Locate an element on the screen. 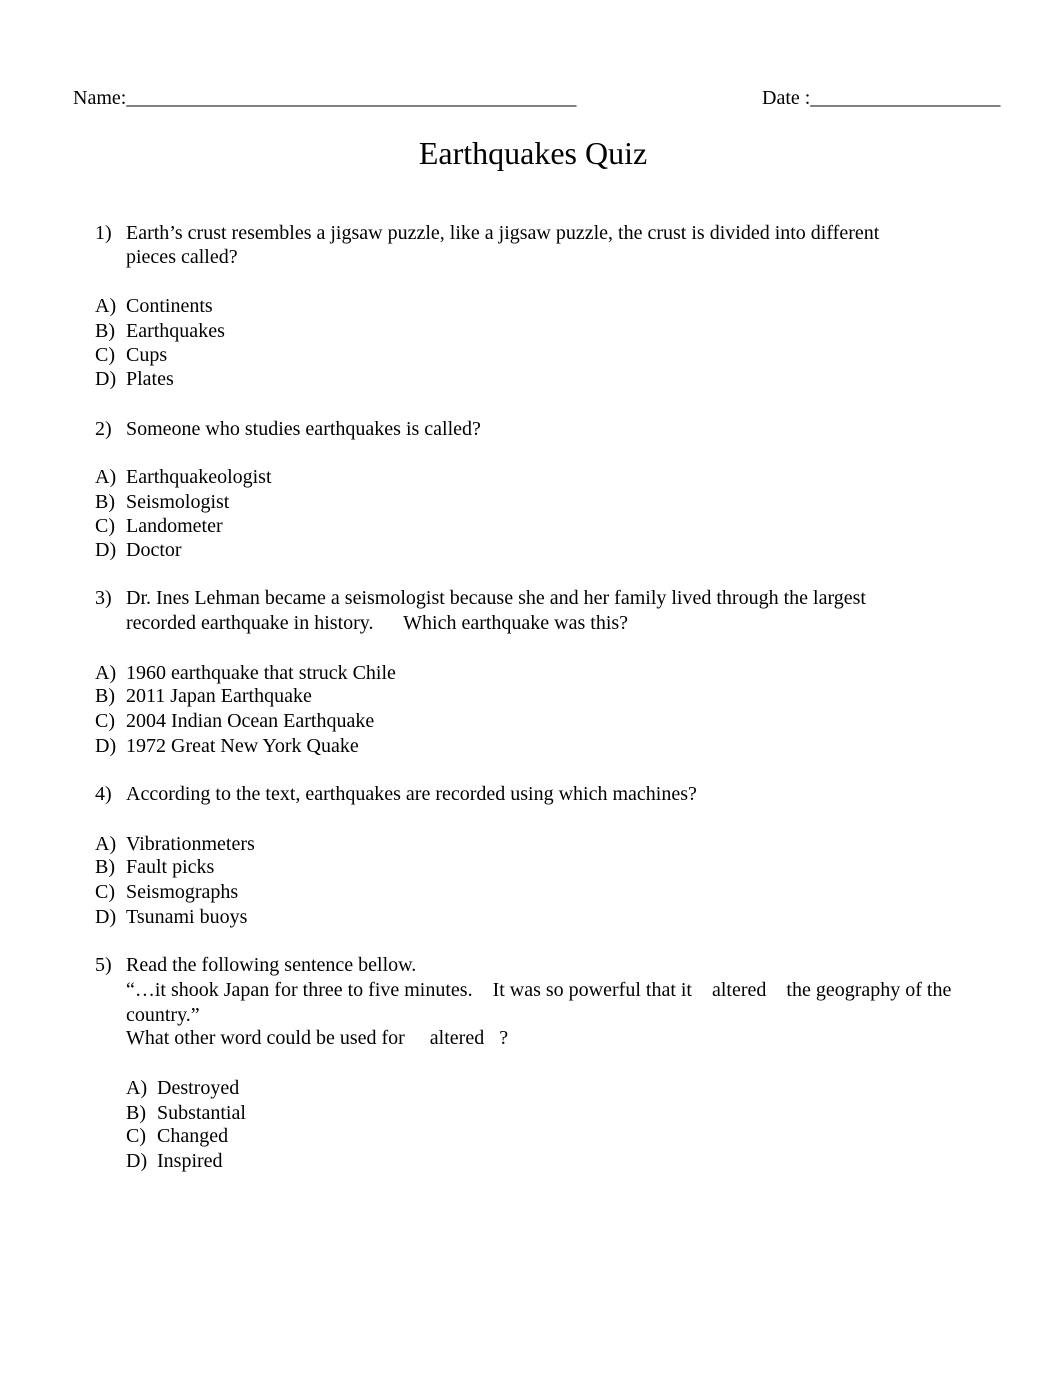  option-text: Cups is located at coordinates (147, 355).